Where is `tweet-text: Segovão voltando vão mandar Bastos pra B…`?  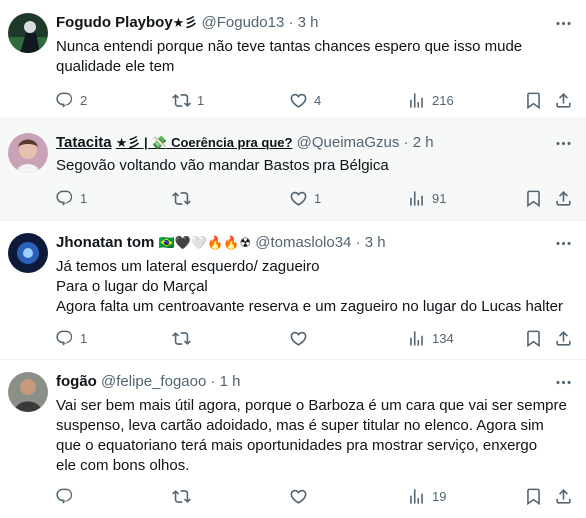
tweet-text: Segovão voltando vão mandar Bastos pra B… is located at coordinates (317, 166).